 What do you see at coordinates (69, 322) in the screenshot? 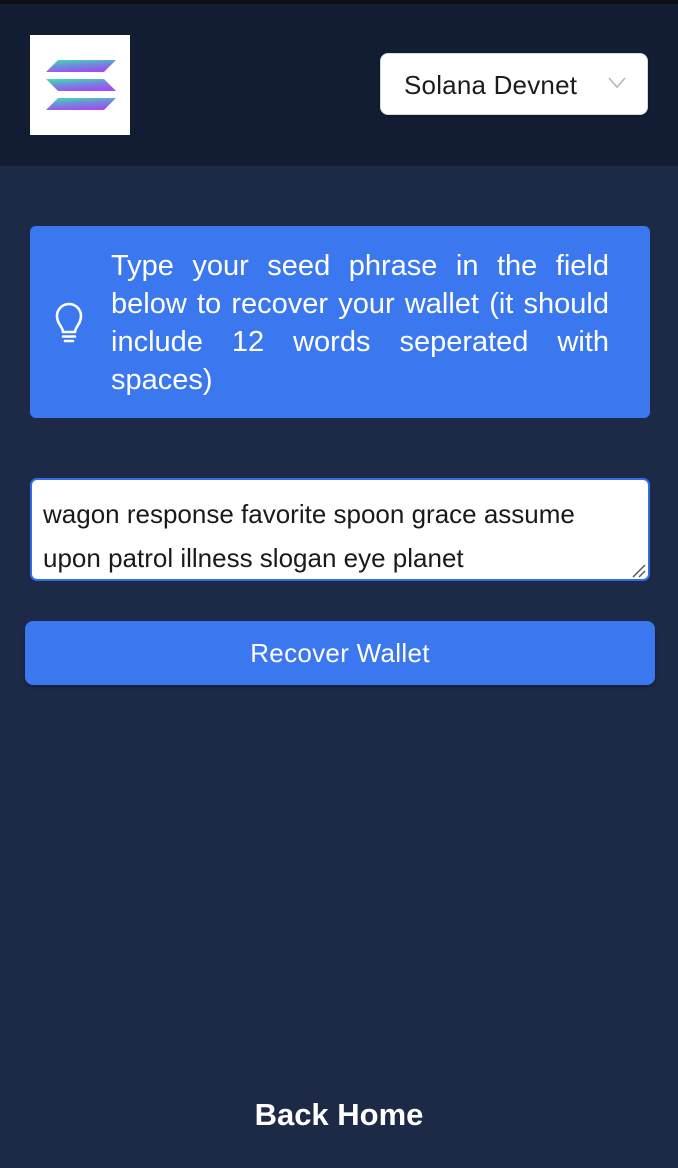
I see `lightbulb-icon` at bounding box center [69, 322].